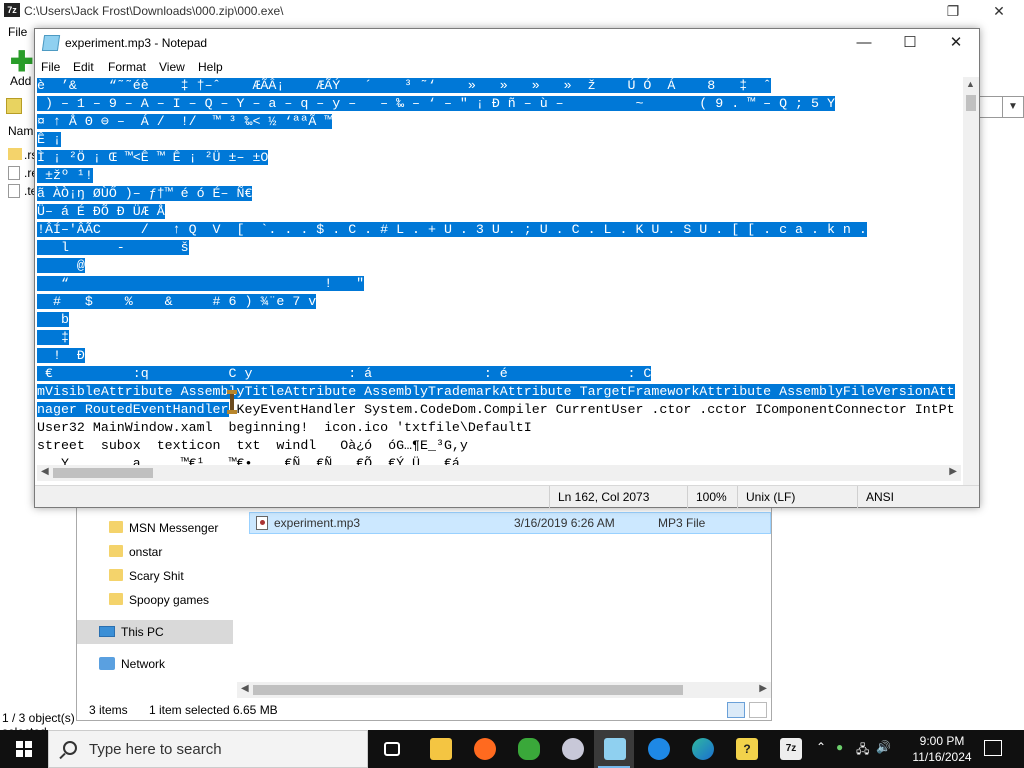 The width and height of the screenshot is (1024, 768). Describe the element at coordinates (702, 749) in the screenshot. I see `taskbar-edge` at that location.